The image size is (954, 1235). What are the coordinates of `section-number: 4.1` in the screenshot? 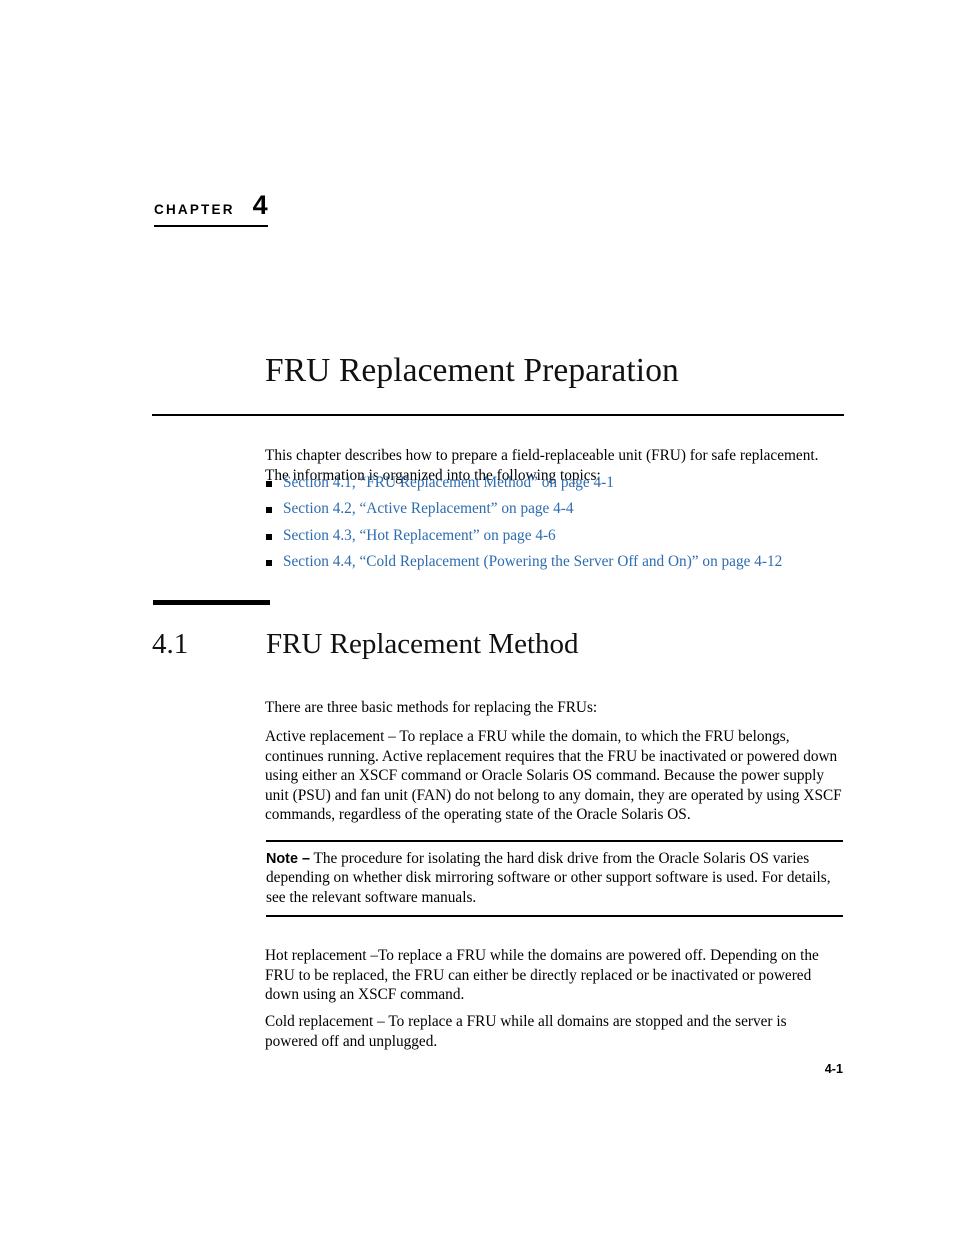 It's located at (170, 644).